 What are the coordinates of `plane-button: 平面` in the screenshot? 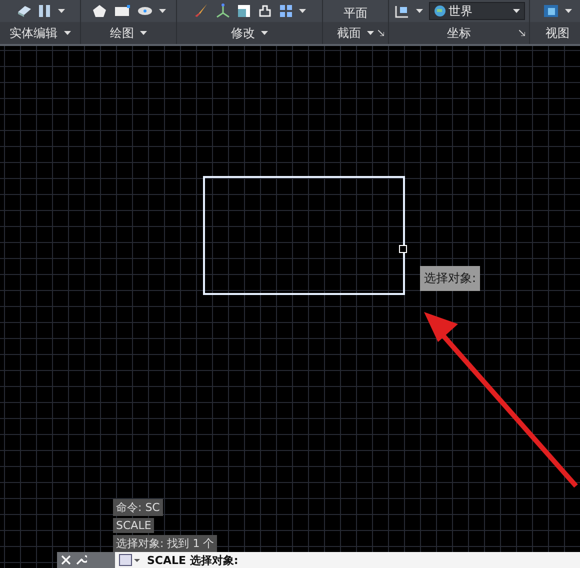 It's located at (356, 13).